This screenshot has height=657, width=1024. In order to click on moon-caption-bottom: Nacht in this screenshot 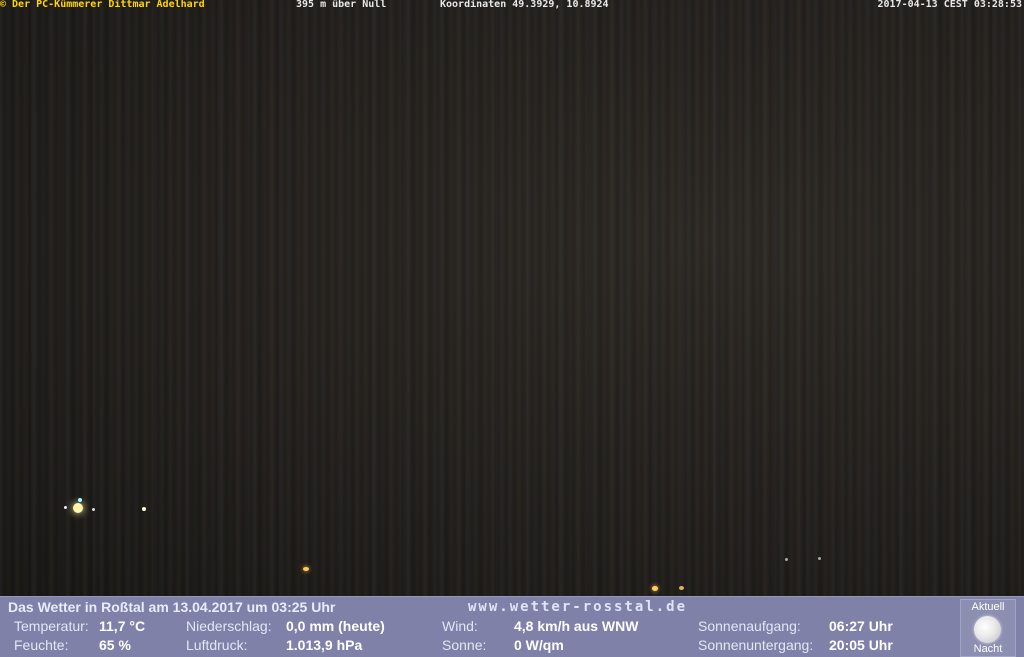, I will do `click(988, 649)`.